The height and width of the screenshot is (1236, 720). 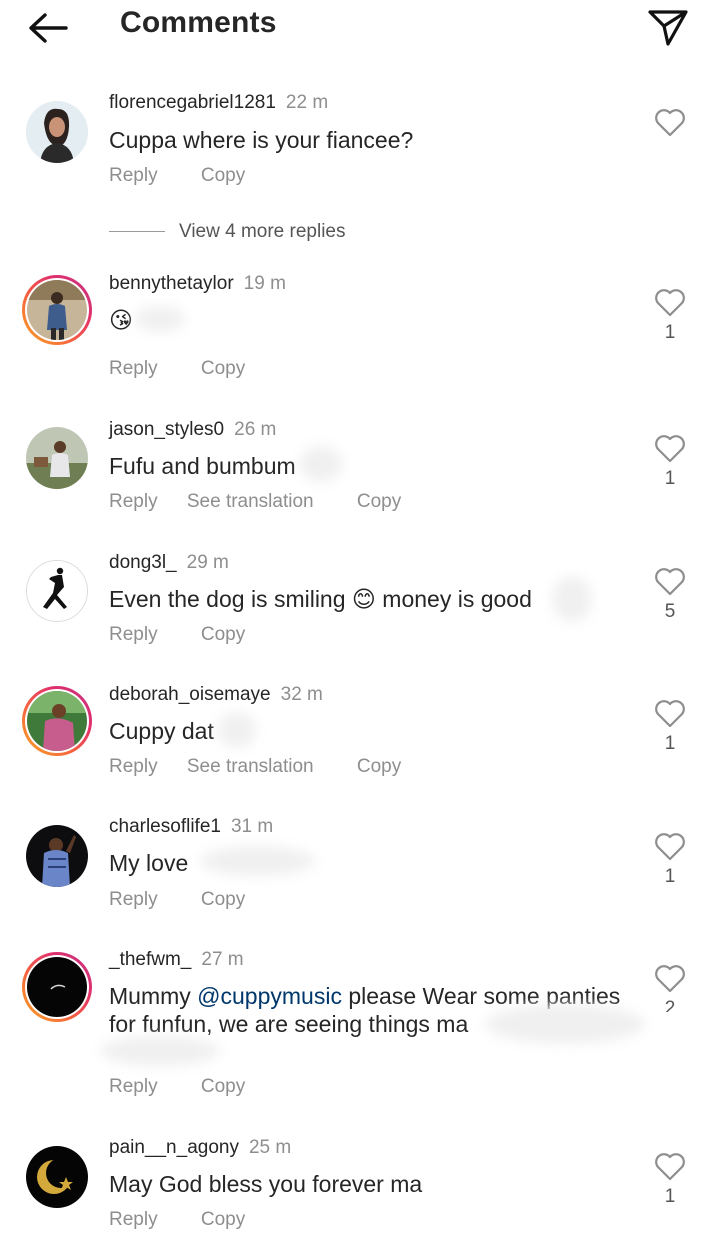 What do you see at coordinates (222, 959) in the screenshot?
I see `comment-time: 27 m` at bounding box center [222, 959].